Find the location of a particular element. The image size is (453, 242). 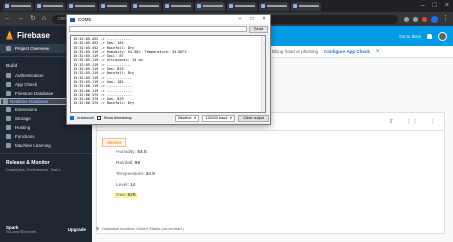

node-field: Rainfall: 99 is located at coordinates (128, 163).